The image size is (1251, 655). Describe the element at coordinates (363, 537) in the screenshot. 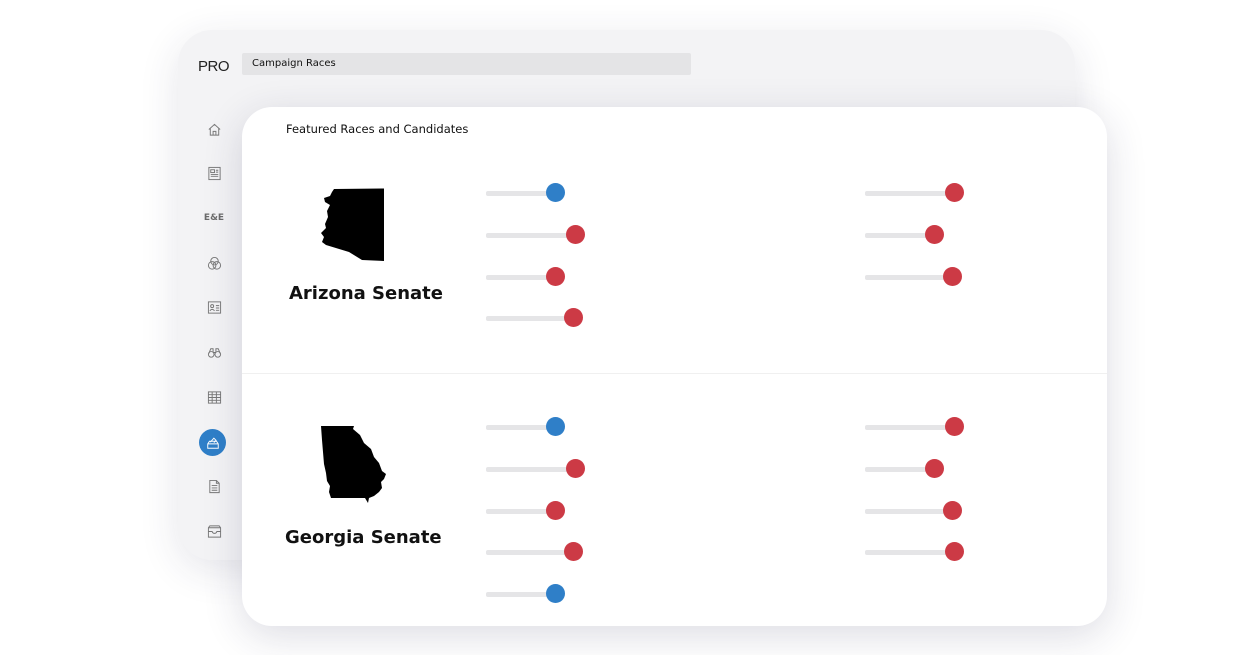

I see `race-name: Georgia Senate` at that location.